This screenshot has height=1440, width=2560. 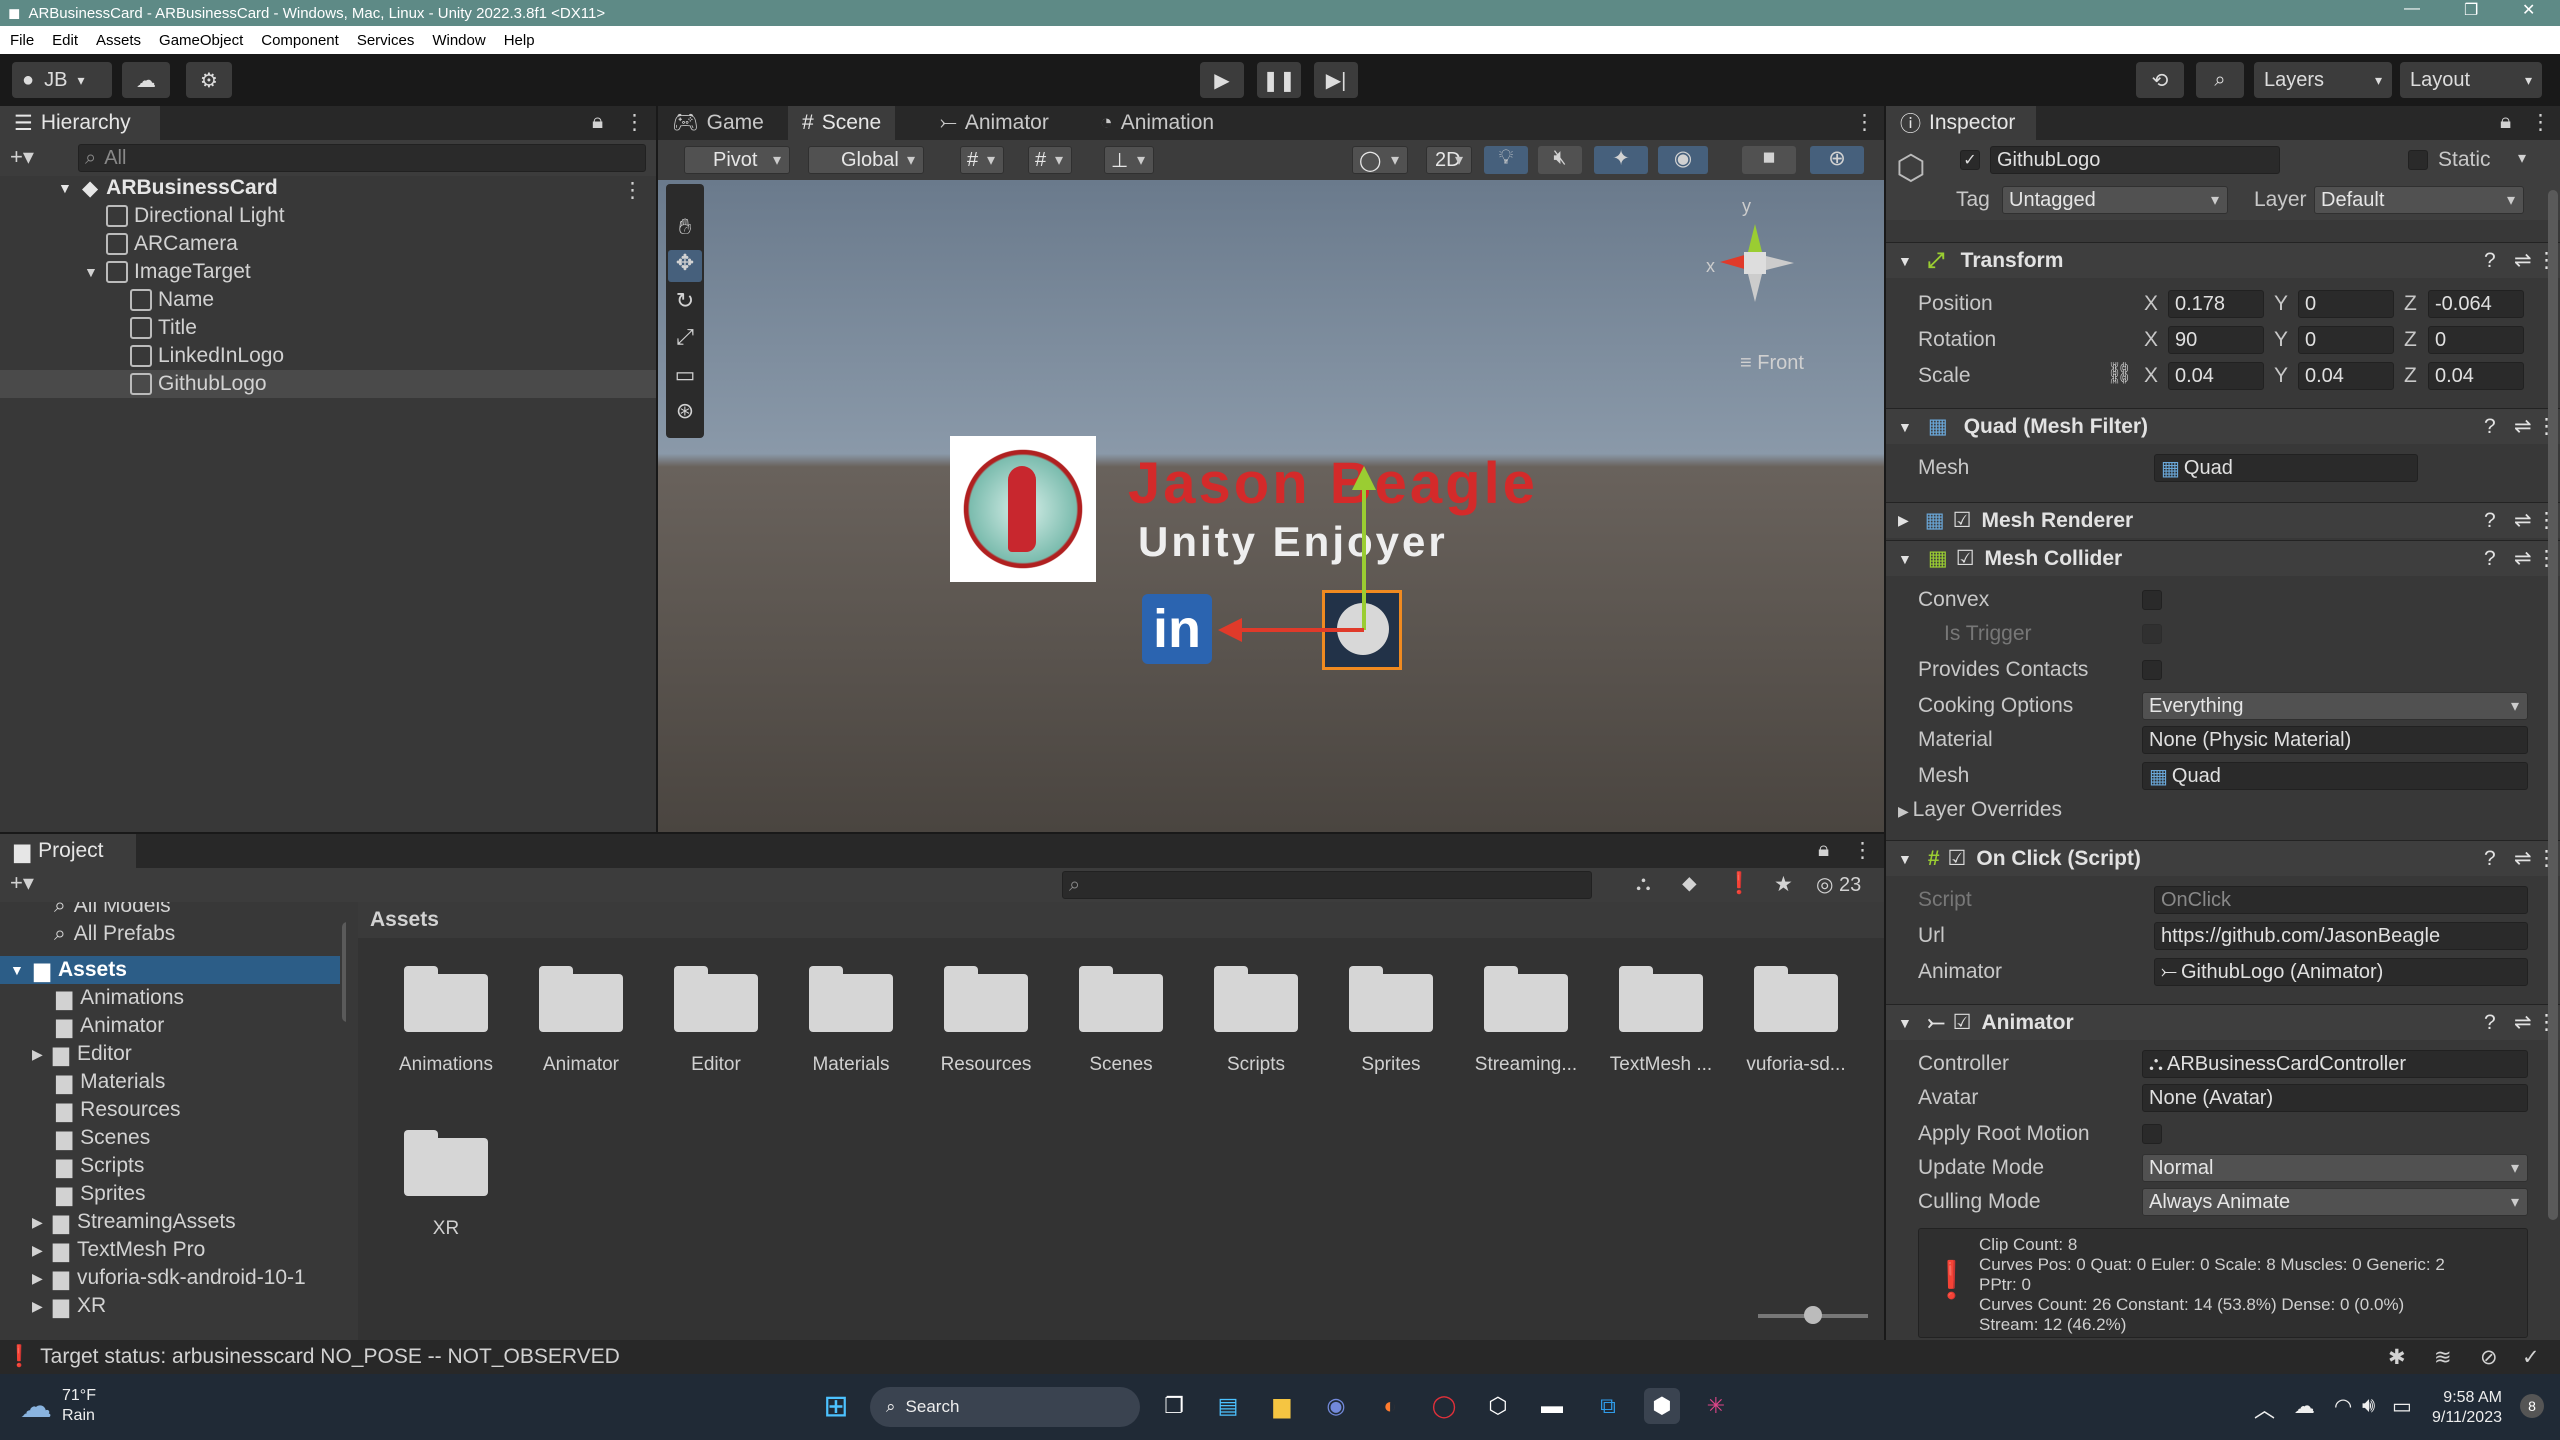 What do you see at coordinates (2476, 376) in the screenshot?
I see `scale-z-input: 0.04` at bounding box center [2476, 376].